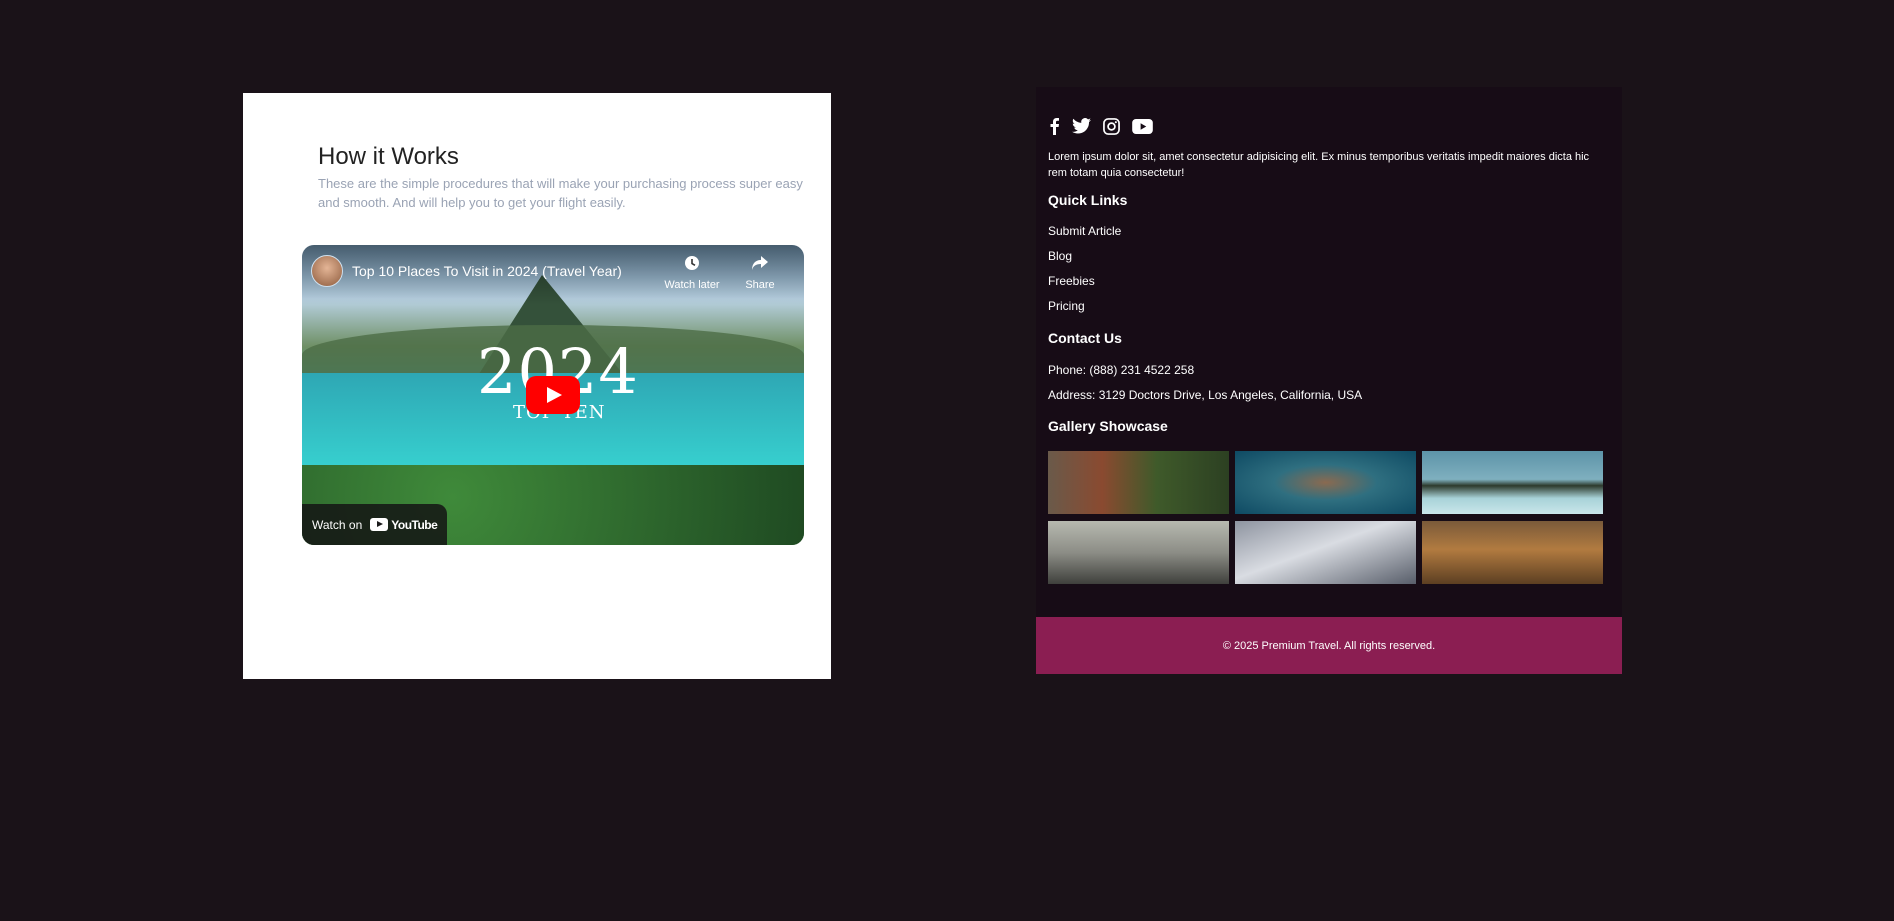 This screenshot has width=1894, height=921. What do you see at coordinates (1108, 426) in the screenshot?
I see `gallery-showcase-title: Gallery Showcase` at bounding box center [1108, 426].